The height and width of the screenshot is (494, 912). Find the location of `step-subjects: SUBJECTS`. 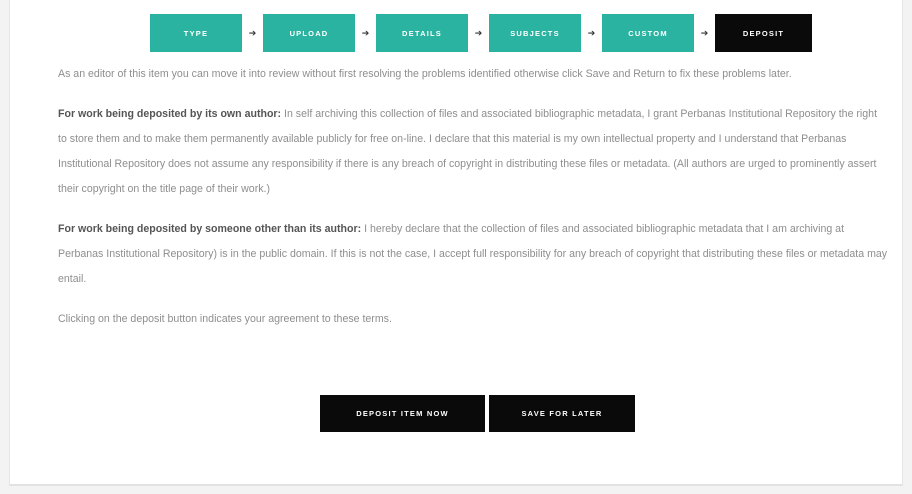

step-subjects: SUBJECTS is located at coordinates (535, 33).